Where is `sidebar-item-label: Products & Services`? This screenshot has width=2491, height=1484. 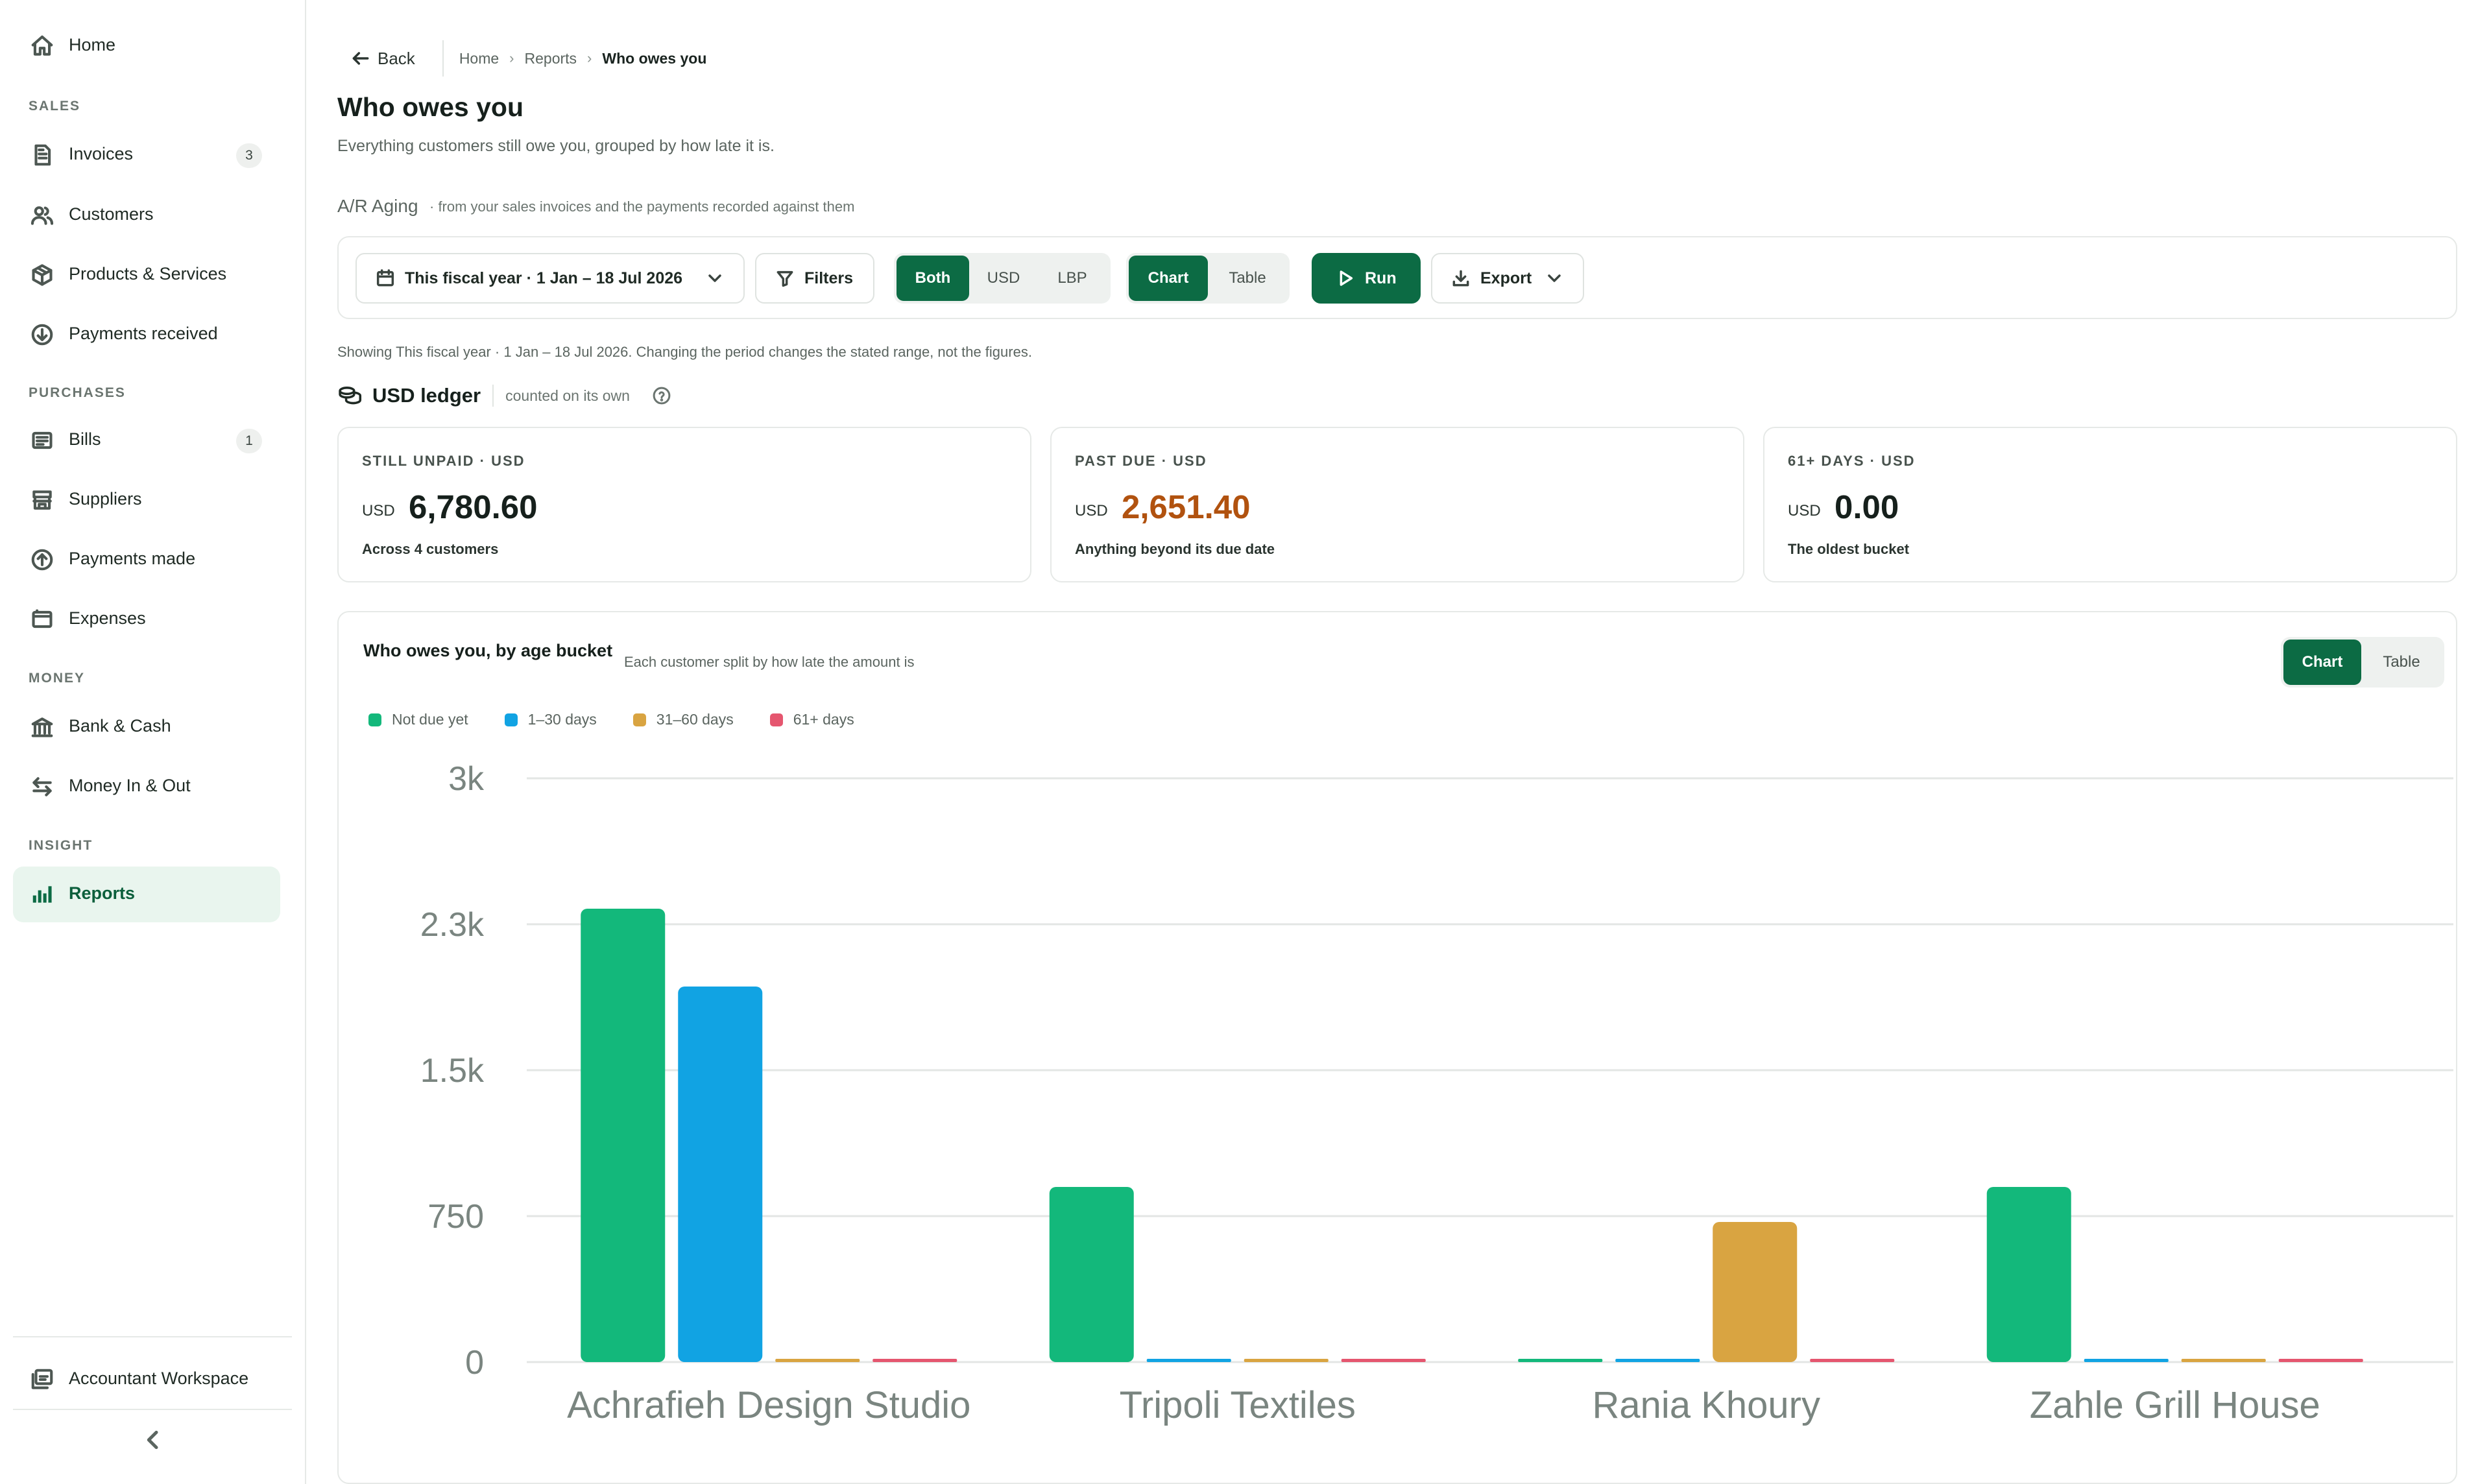
sidebar-item-label: Products & Services is located at coordinates (148, 273).